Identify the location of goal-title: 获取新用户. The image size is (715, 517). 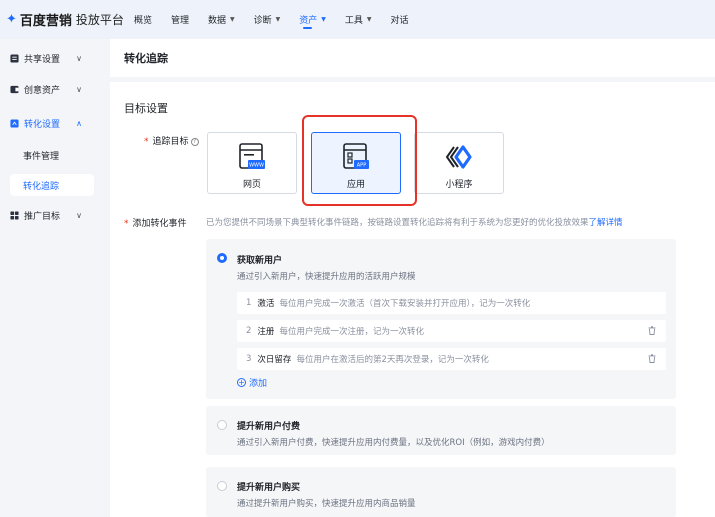
(260, 261).